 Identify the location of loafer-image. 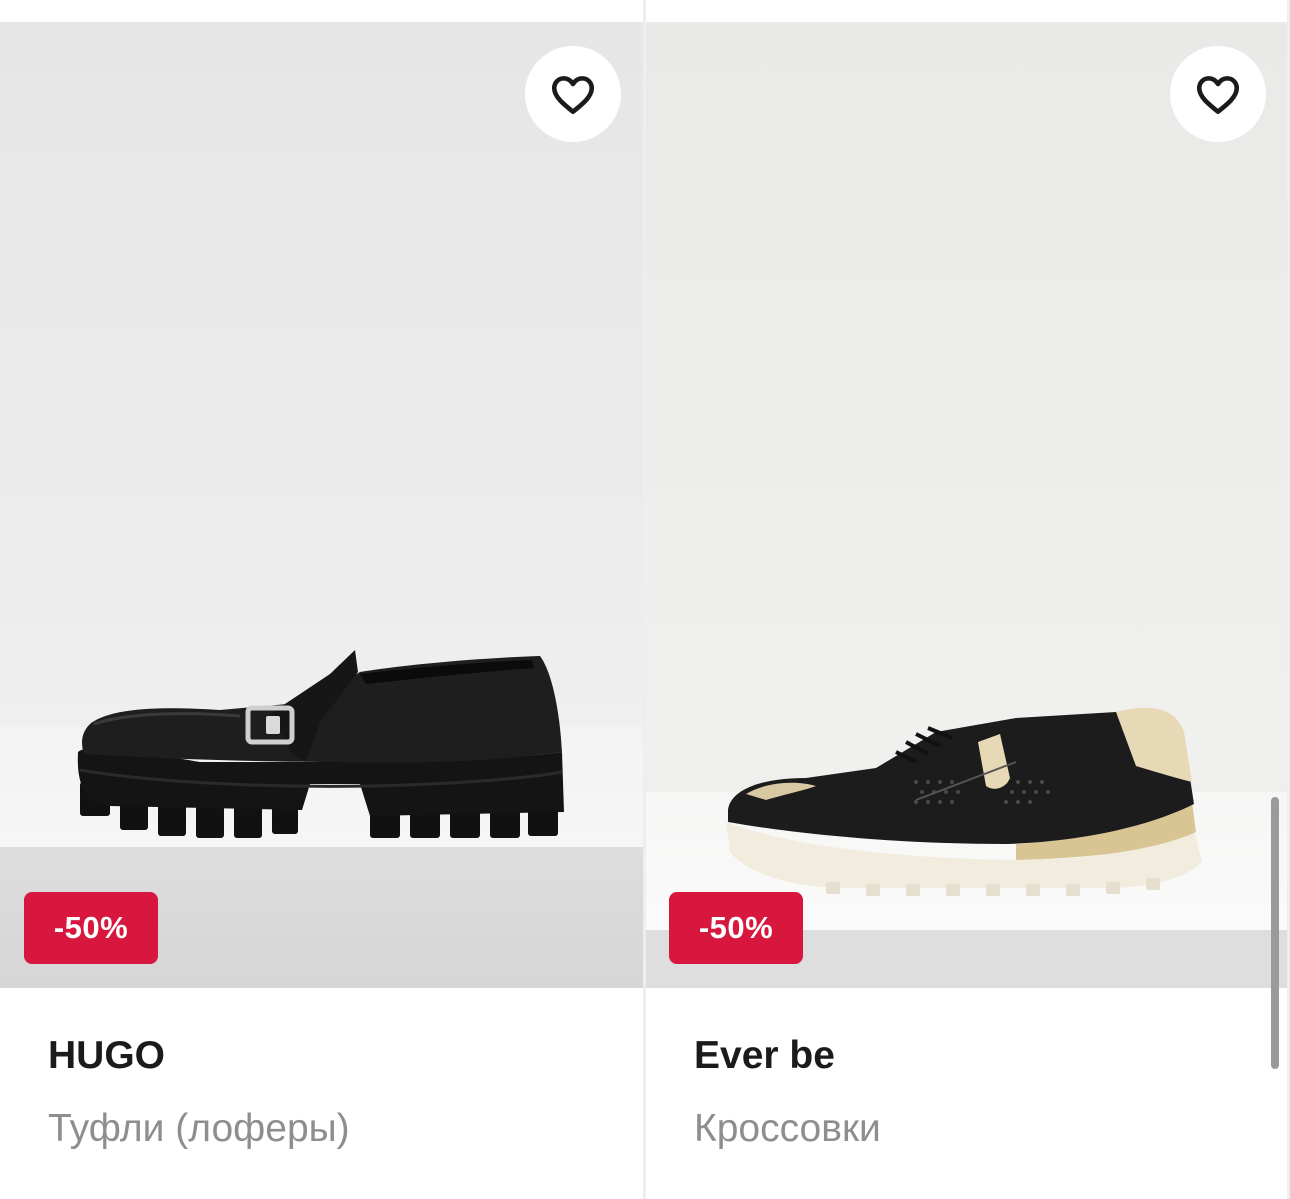
(320, 744).